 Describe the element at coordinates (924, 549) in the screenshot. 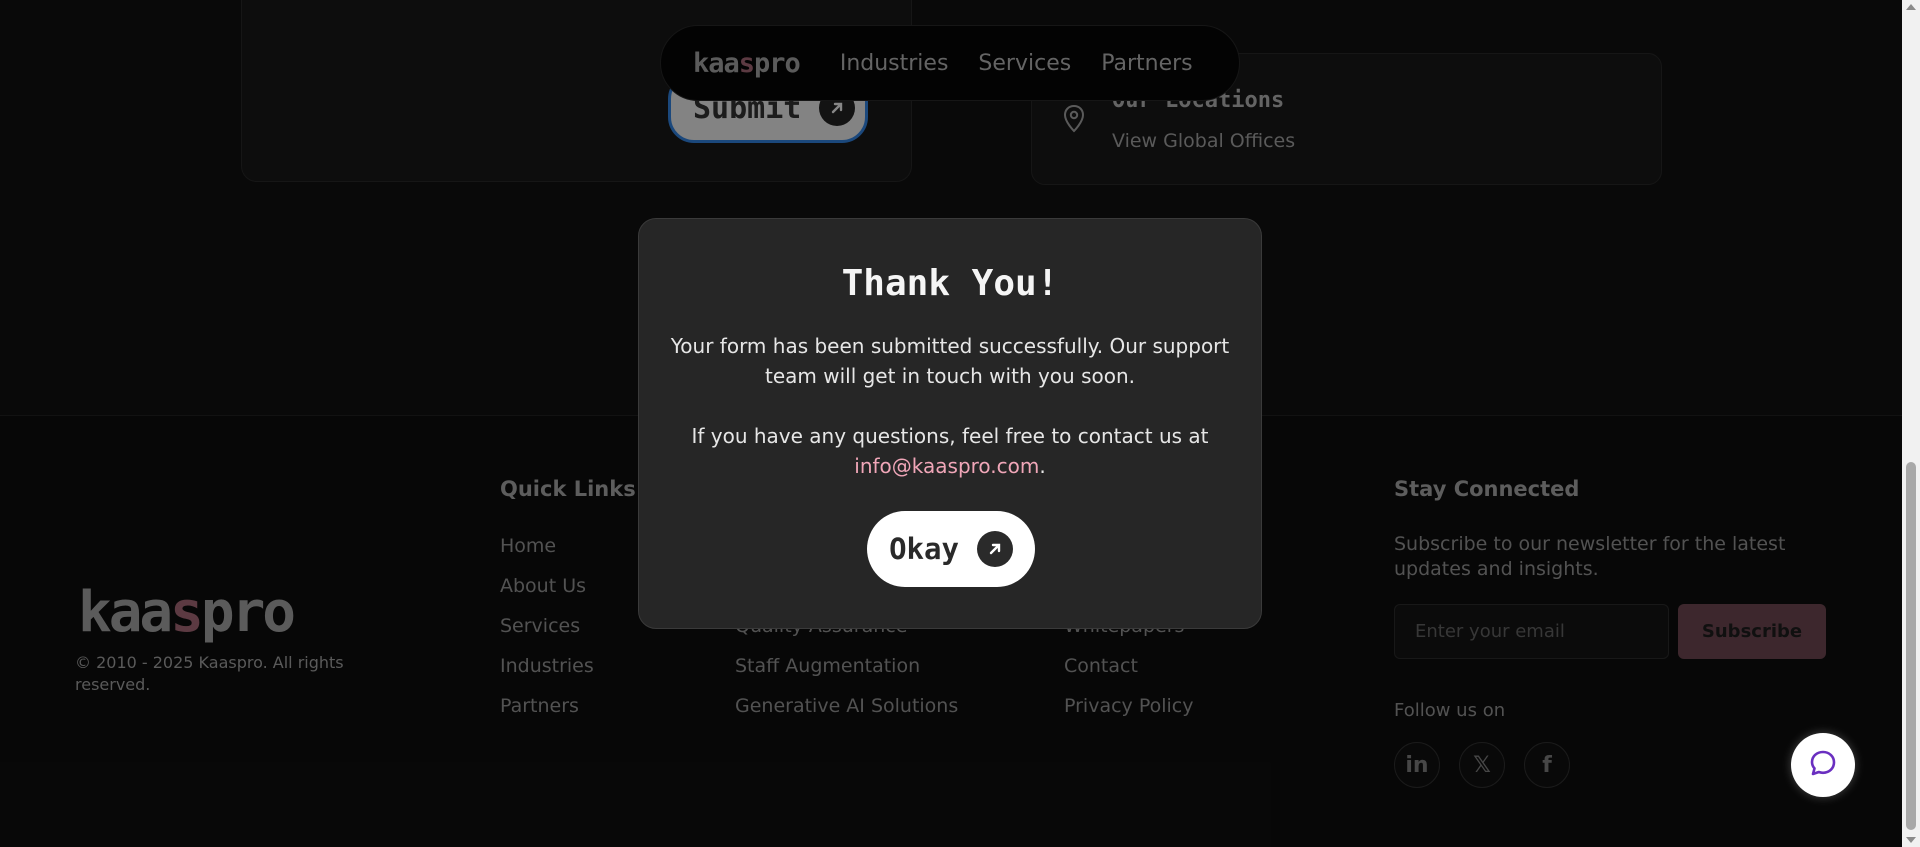

I see `okay-label: Okay` at that location.